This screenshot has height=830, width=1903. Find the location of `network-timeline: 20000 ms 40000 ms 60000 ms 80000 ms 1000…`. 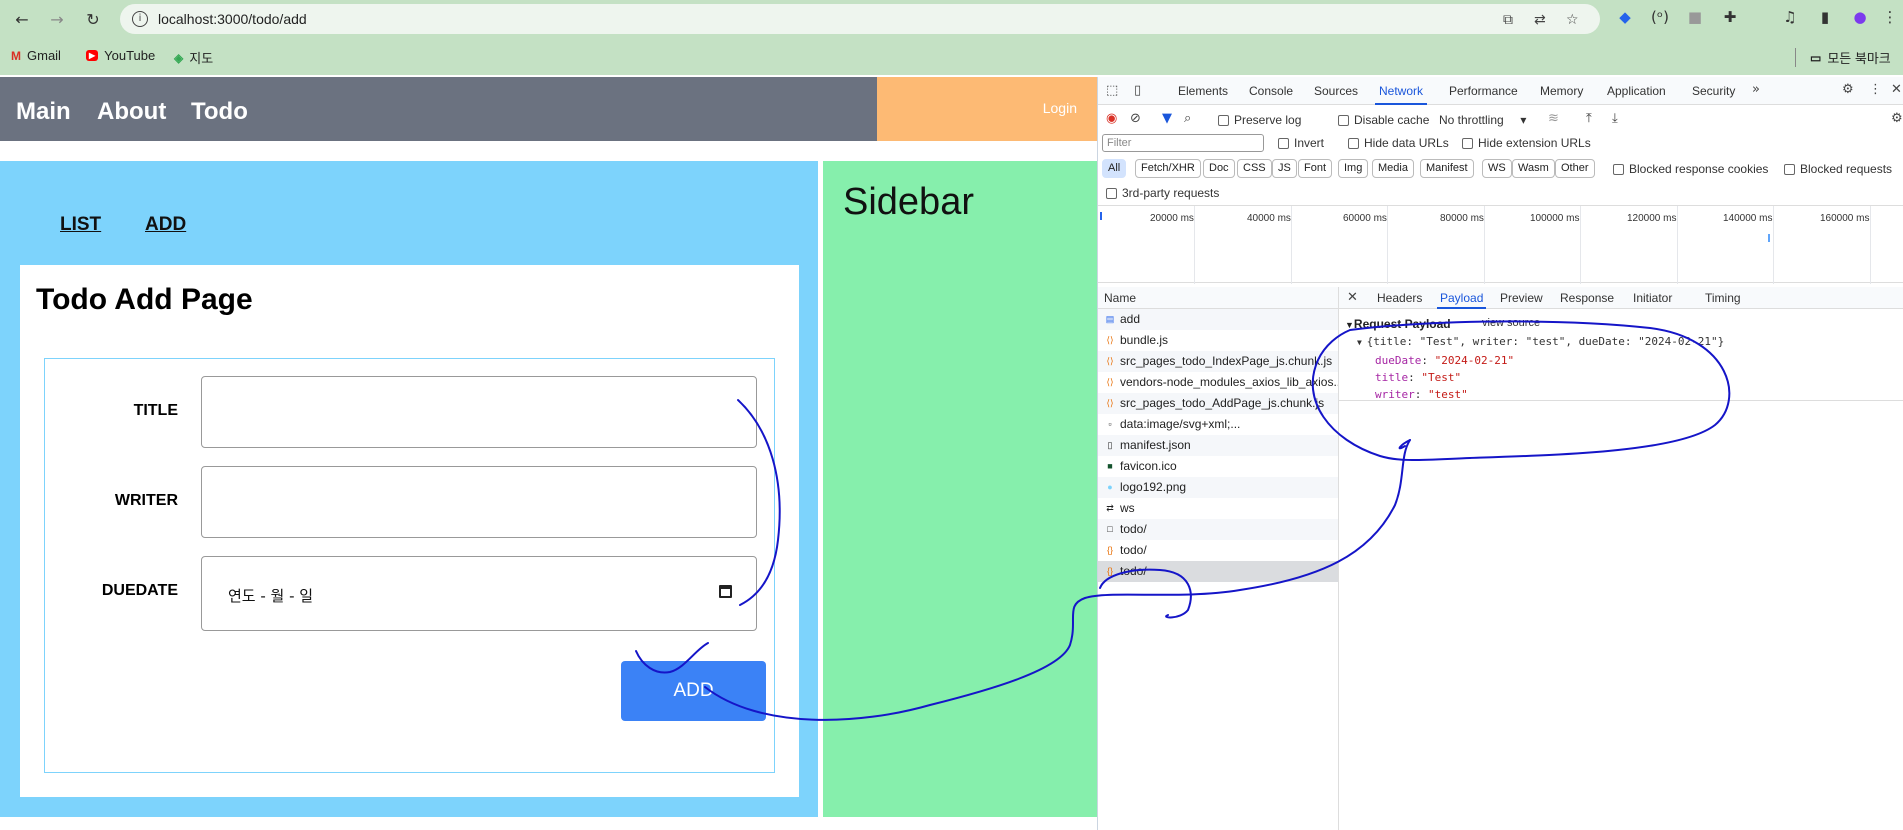

network-timeline: 20000 ms 40000 ms 60000 ms 80000 ms 1000… is located at coordinates (1500, 244).